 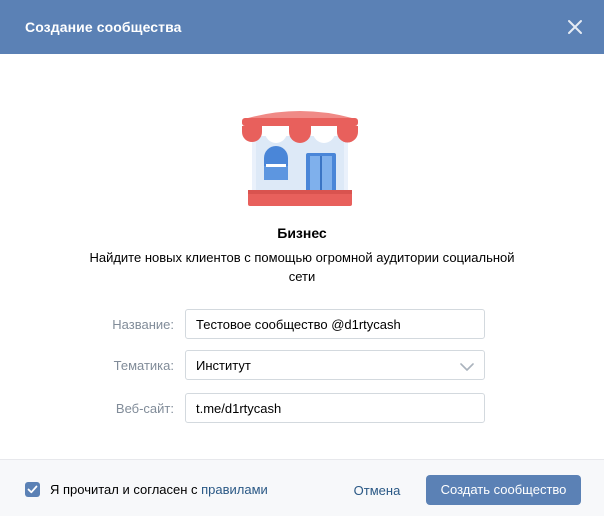 What do you see at coordinates (143, 324) in the screenshot?
I see `name-label: Название:` at bounding box center [143, 324].